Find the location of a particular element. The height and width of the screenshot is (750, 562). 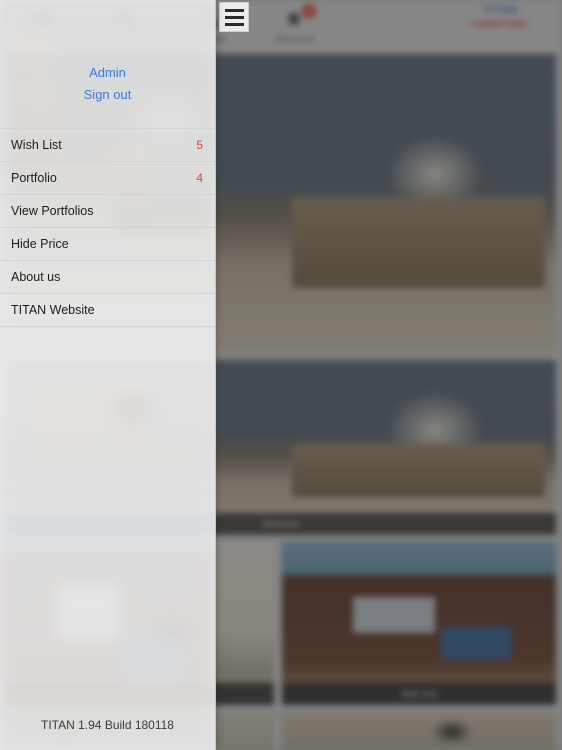

sign-out-link: Sign out is located at coordinates (107, 95).